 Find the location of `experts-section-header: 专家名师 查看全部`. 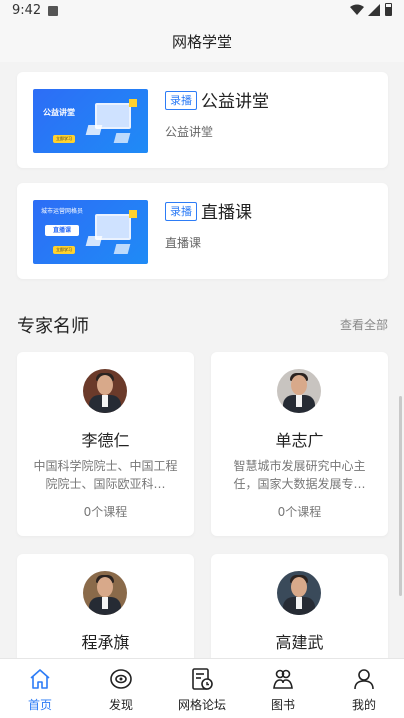

experts-section-header: 专家名师 查看全部 is located at coordinates (202, 325).